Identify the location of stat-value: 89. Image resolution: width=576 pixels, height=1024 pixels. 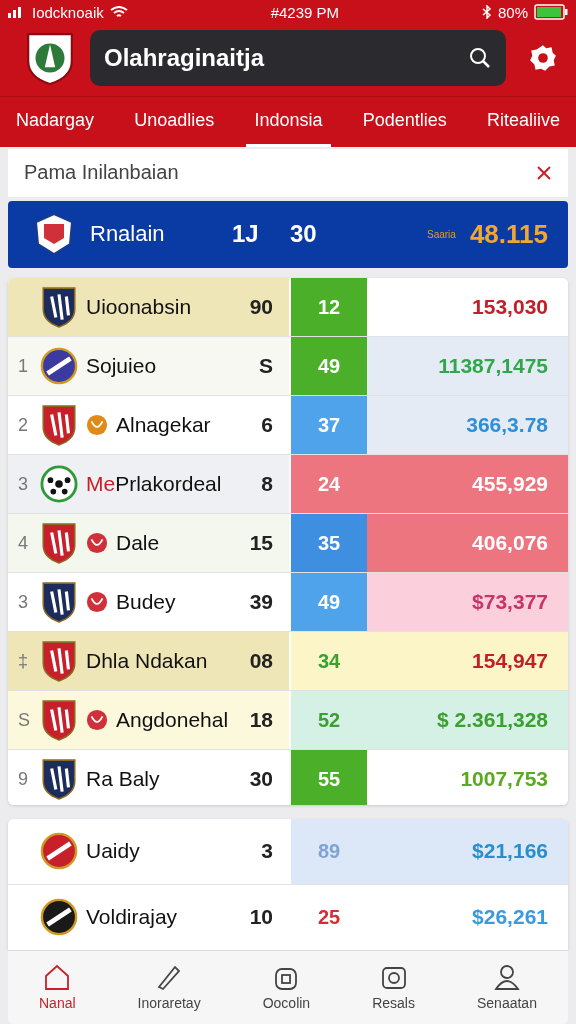
(329, 851).